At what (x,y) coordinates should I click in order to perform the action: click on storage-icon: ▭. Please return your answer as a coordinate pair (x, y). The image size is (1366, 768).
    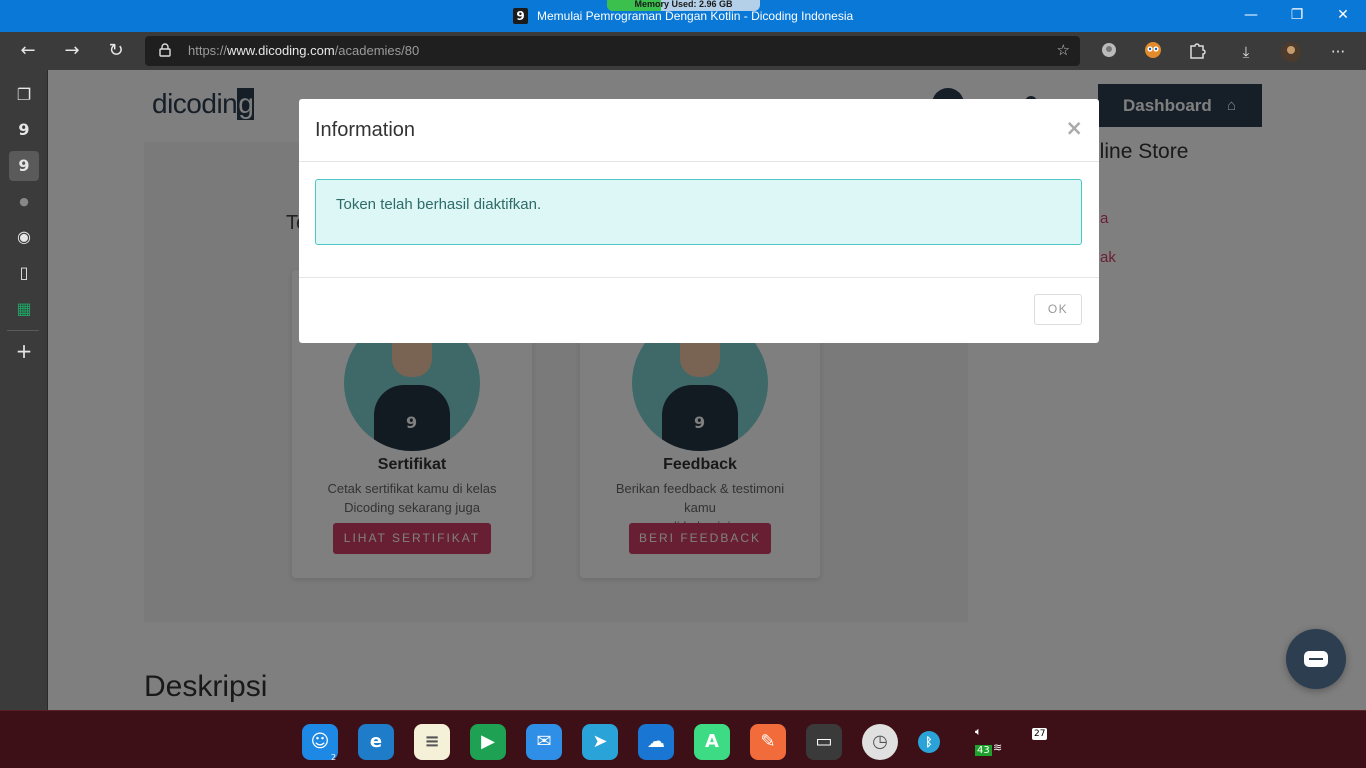
    Looking at the image, I should click on (824, 742).